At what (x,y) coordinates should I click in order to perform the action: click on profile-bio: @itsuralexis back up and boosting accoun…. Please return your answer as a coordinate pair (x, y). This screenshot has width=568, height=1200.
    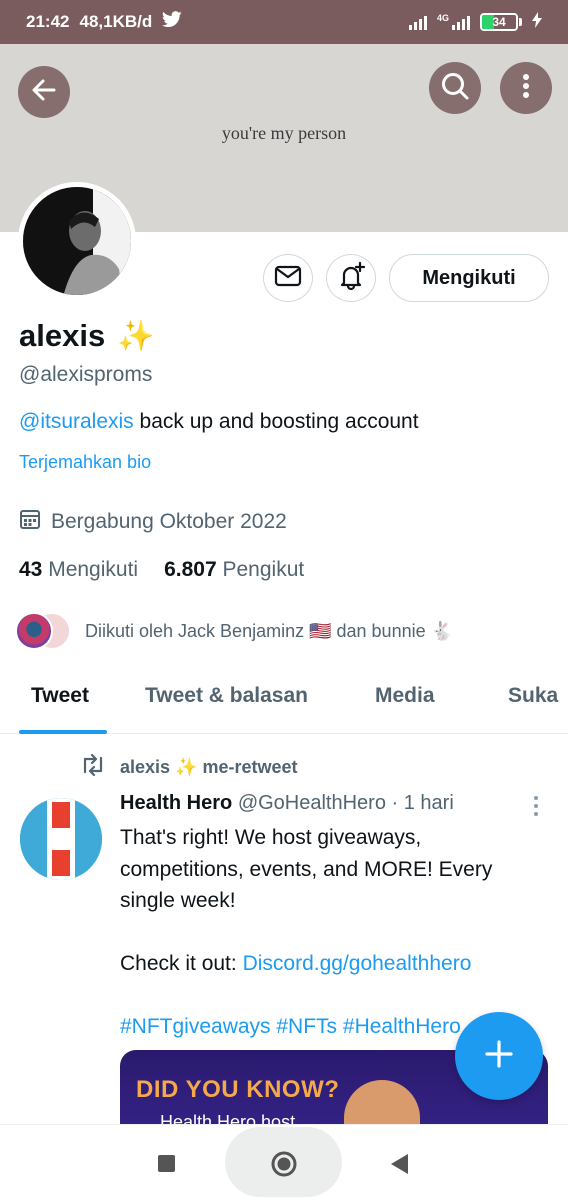
    Looking at the image, I should click on (219, 422).